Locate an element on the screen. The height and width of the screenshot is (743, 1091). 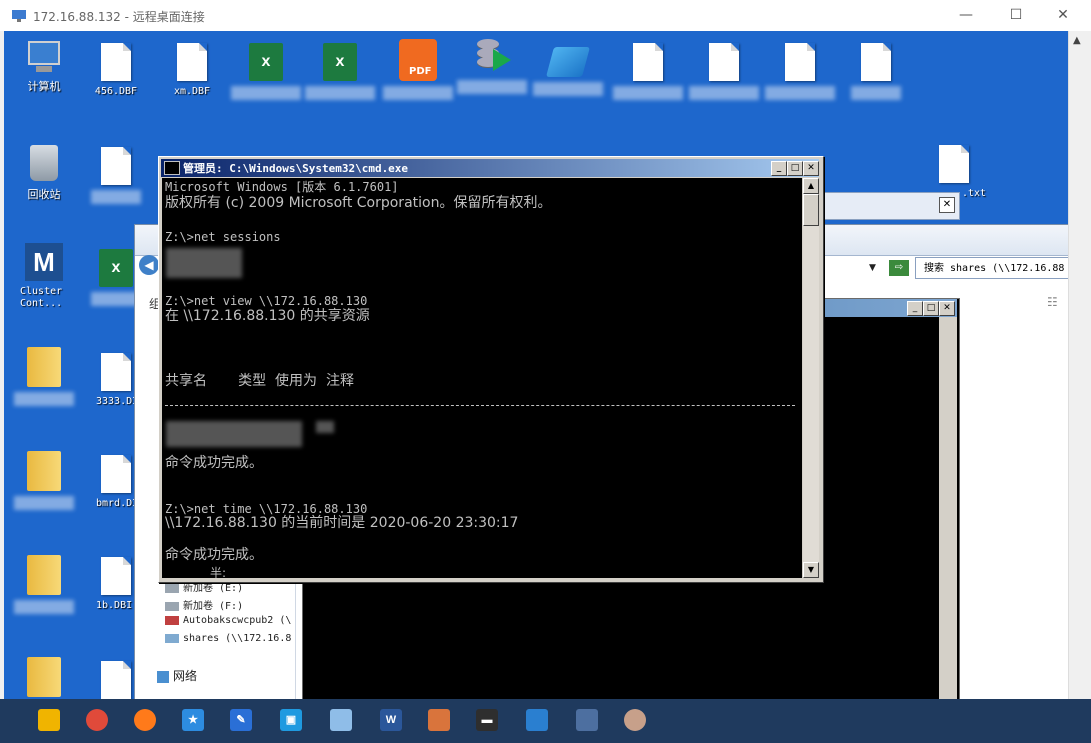
search-input: 搜索 shares (\\172.16.88 is located at coordinates (991, 268).